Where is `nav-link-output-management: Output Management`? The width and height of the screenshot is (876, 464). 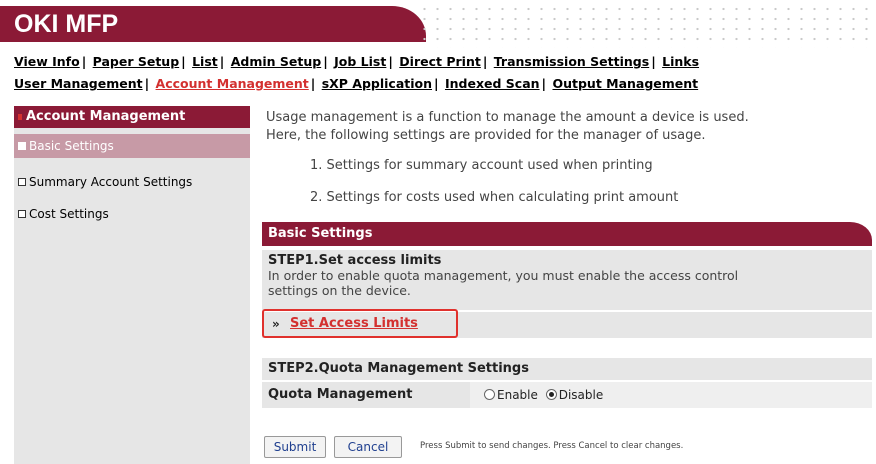 nav-link-output-management: Output Management is located at coordinates (625, 83).